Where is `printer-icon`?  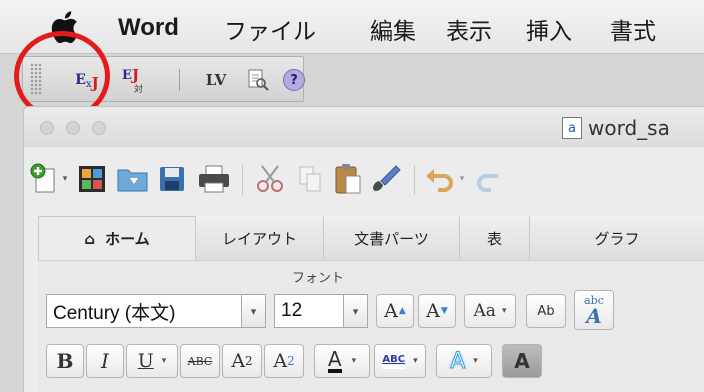
printer-icon is located at coordinates (214, 179).